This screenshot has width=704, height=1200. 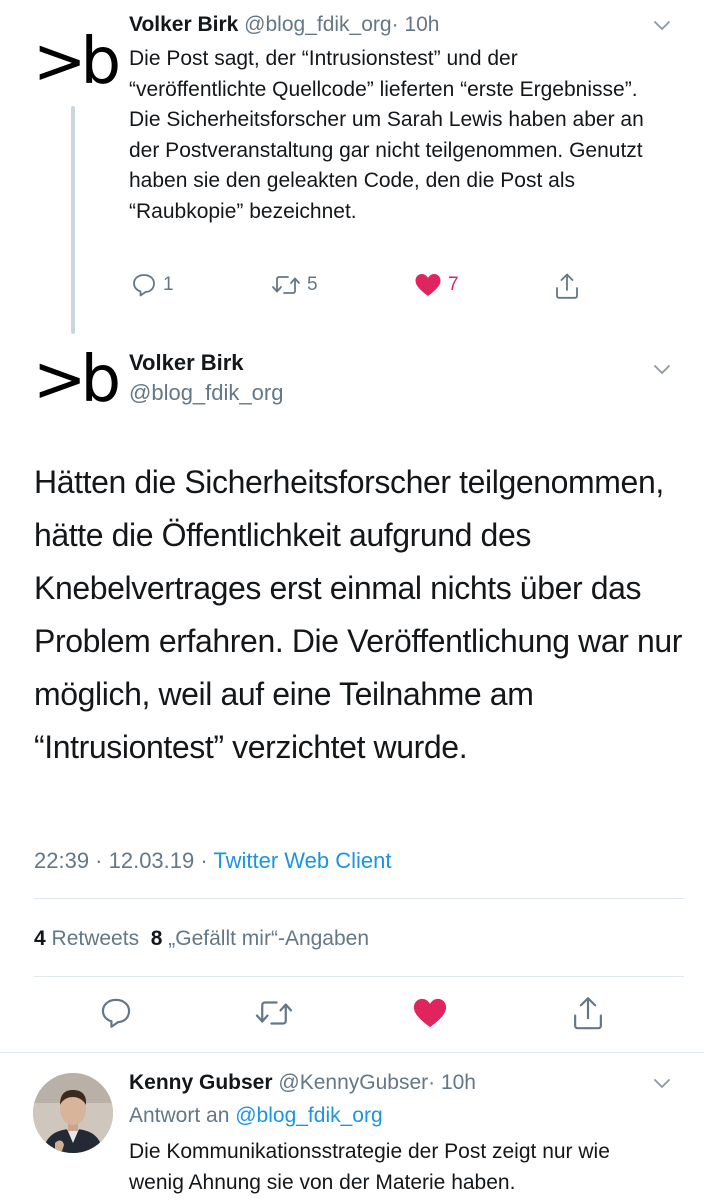 I want to click on reply-button: 1, so click(x=152, y=285).